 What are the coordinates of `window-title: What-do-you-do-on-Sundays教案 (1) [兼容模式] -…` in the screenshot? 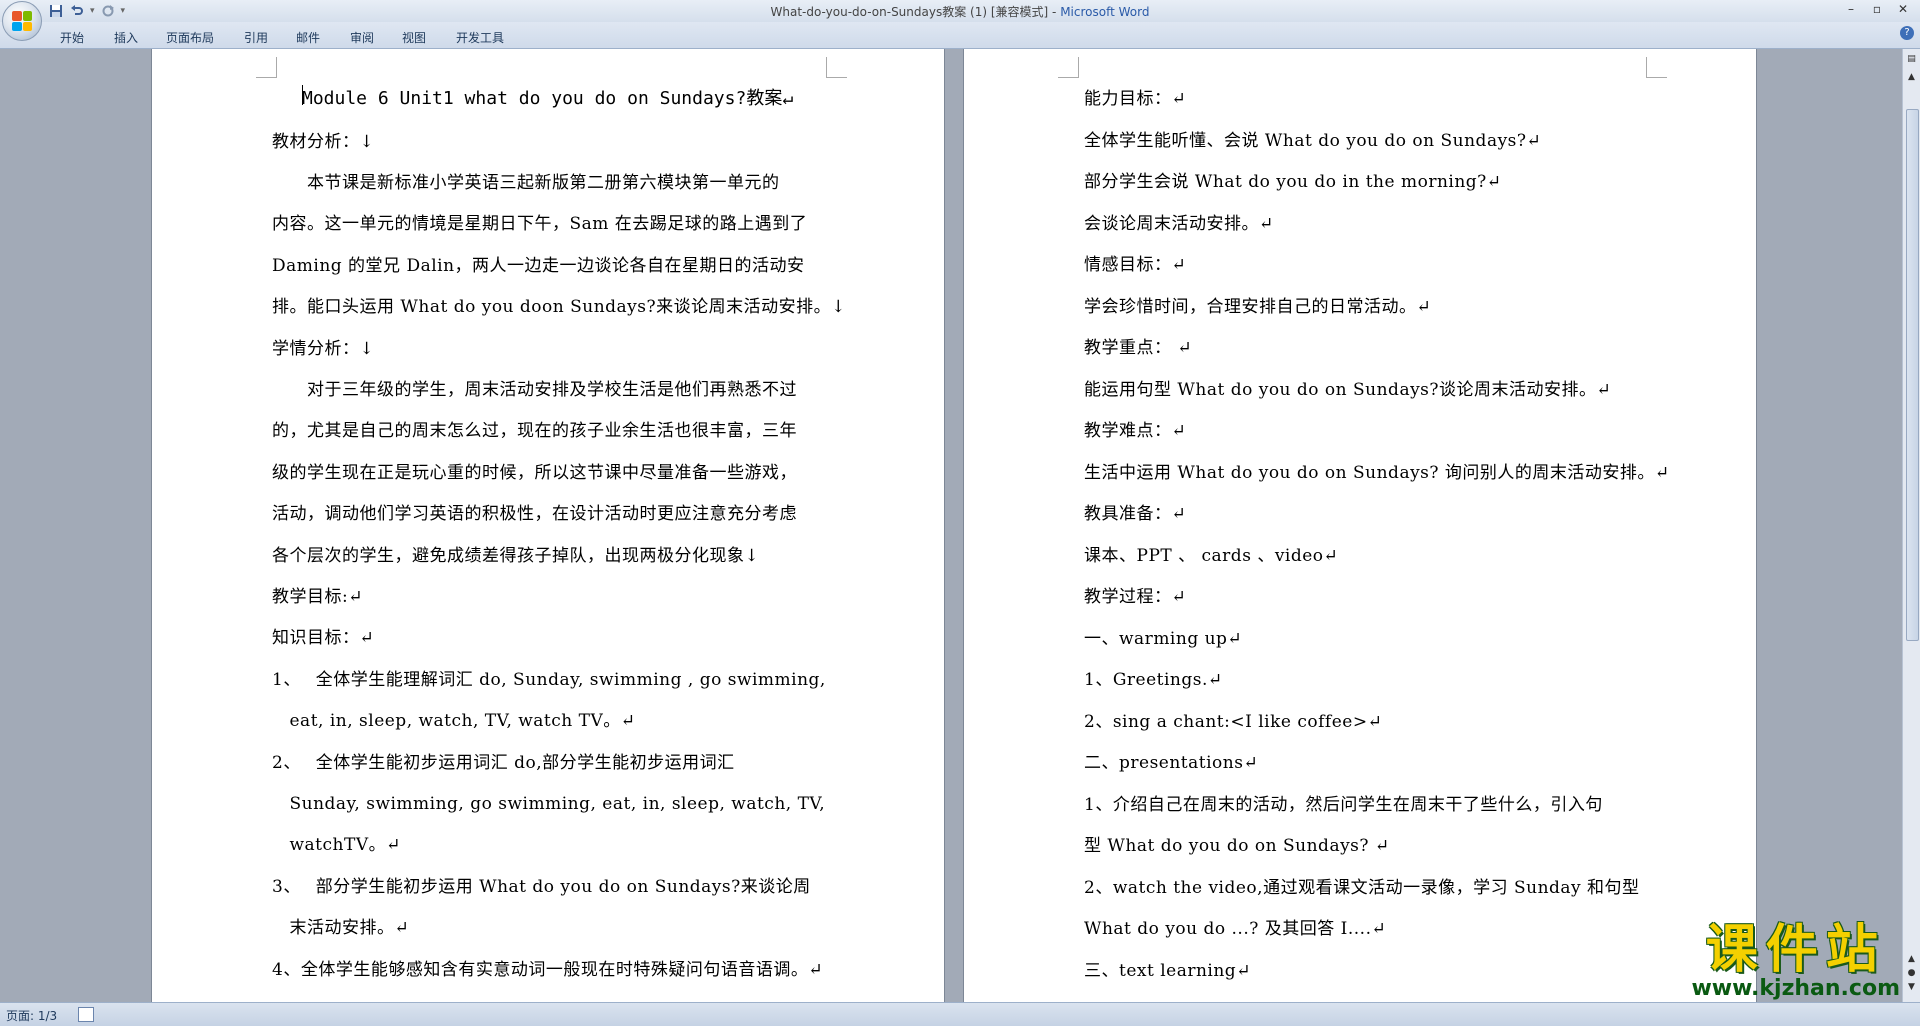 It's located at (960, 11).